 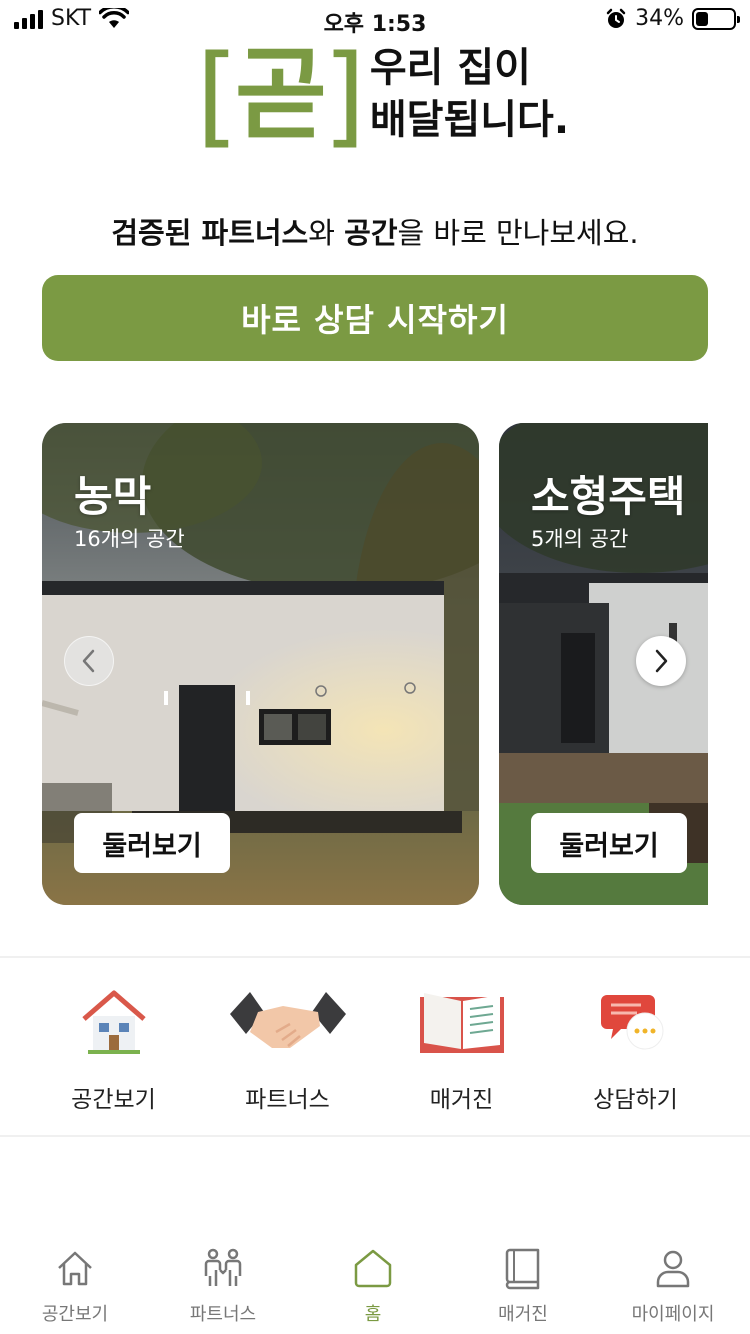 What do you see at coordinates (344, 95) in the screenshot?
I see `logo-bracket-right: ]` at bounding box center [344, 95].